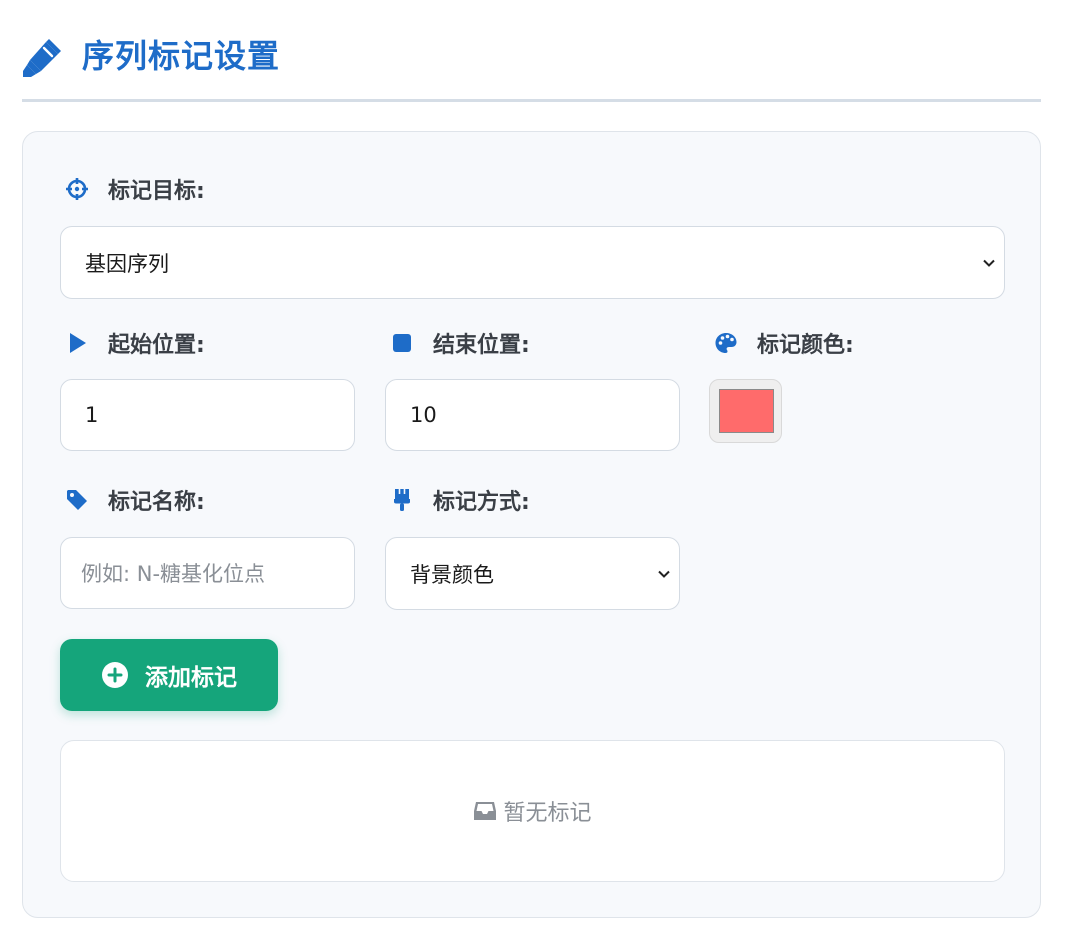 The height and width of the screenshot is (937, 1080). I want to click on marker-list: 暂无标记, so click(532, 811).